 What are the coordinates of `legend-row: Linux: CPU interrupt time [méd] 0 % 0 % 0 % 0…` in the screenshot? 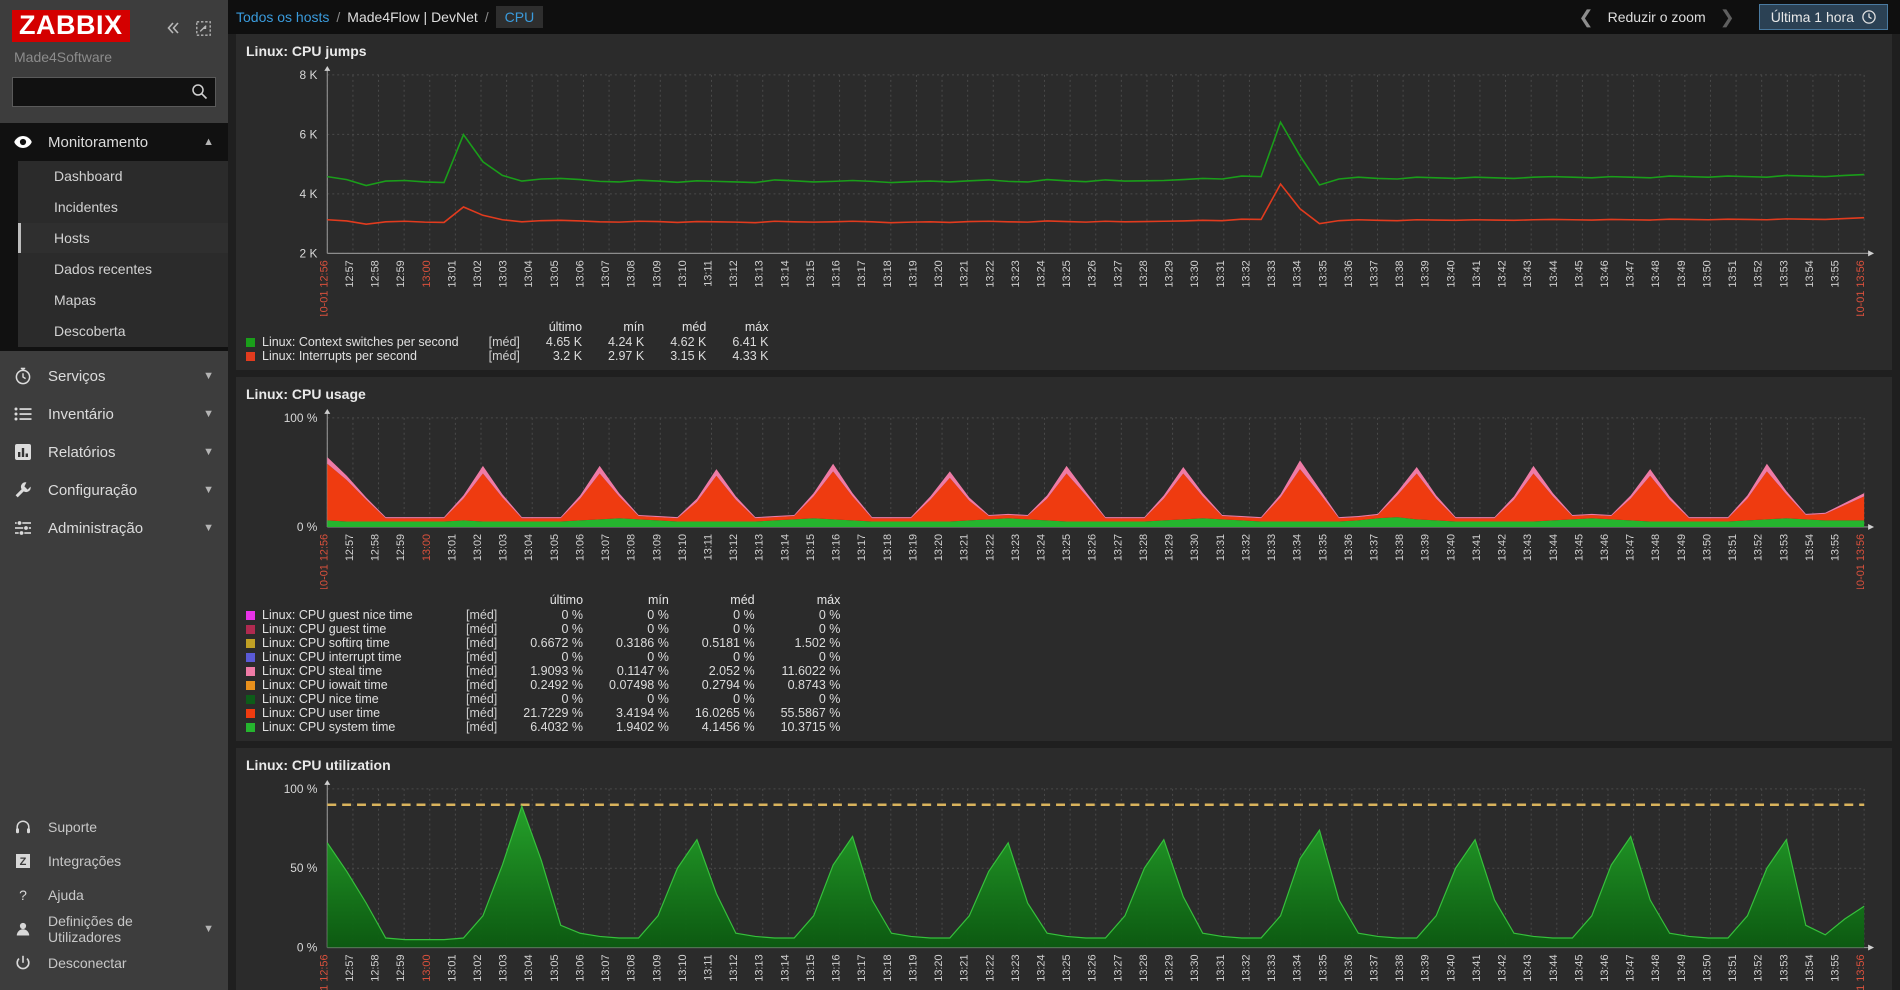 It's located at (543, 657).